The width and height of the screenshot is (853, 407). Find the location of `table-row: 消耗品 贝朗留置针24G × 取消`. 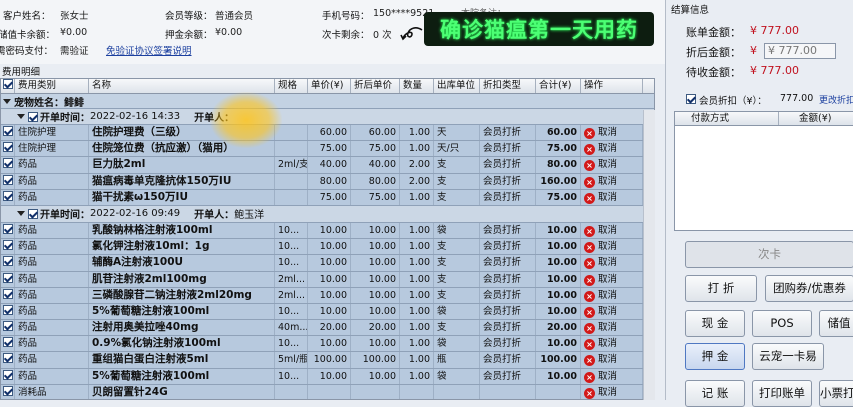

table-row: 消耗品 贝朗留置针24G × 取消 is located at coordinates (327, 391).